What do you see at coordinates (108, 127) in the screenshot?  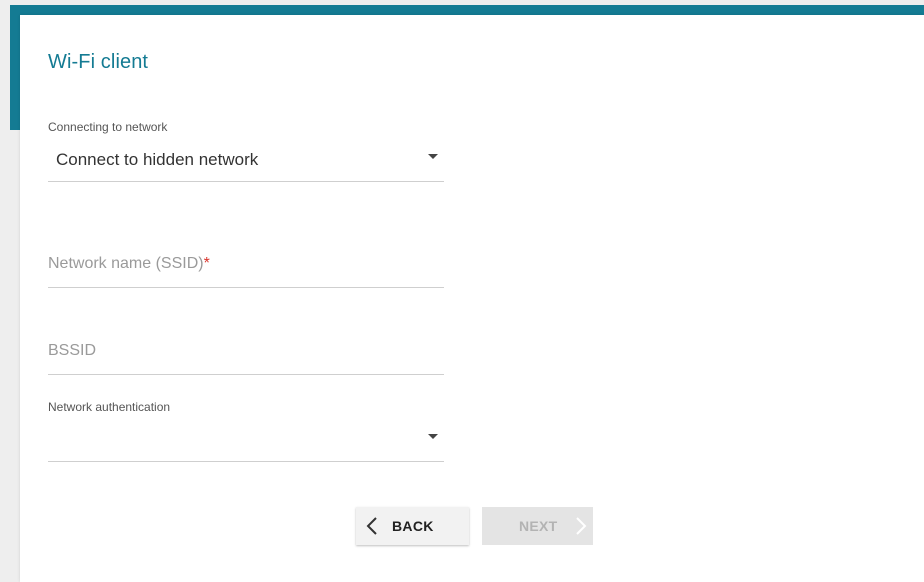 I see `connecting-network-label: Connecting to network` at bounding box center [108, 127].